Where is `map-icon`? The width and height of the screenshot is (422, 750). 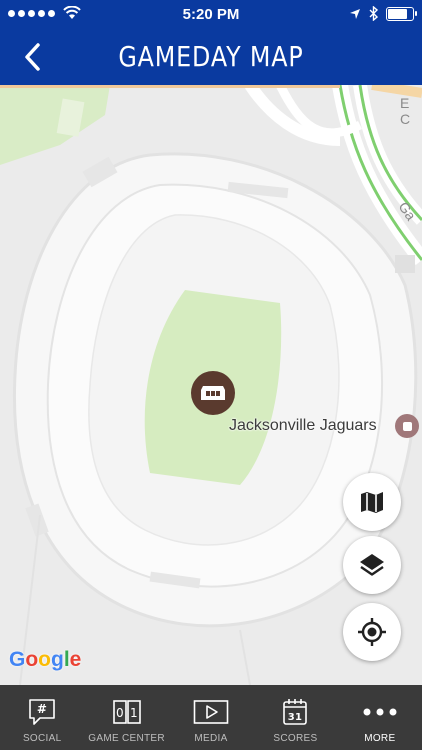 map-icon is located at coordinates (372, 502).